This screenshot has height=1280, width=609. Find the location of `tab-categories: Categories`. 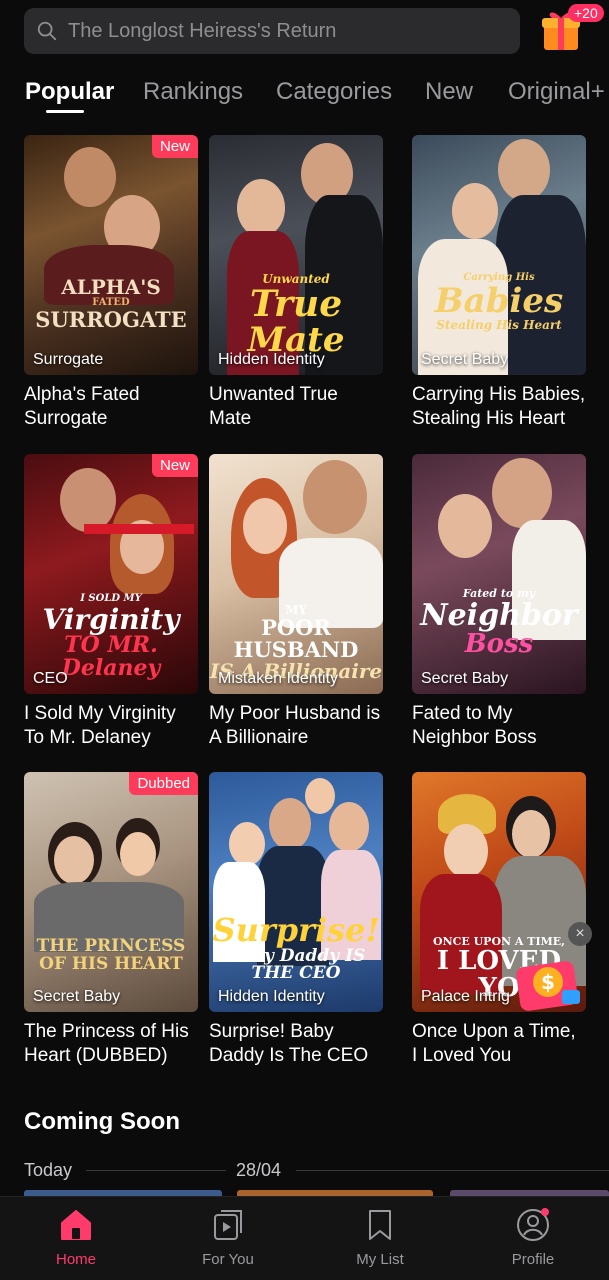

tab-categories: Categories is located at coordinates (334, 92).